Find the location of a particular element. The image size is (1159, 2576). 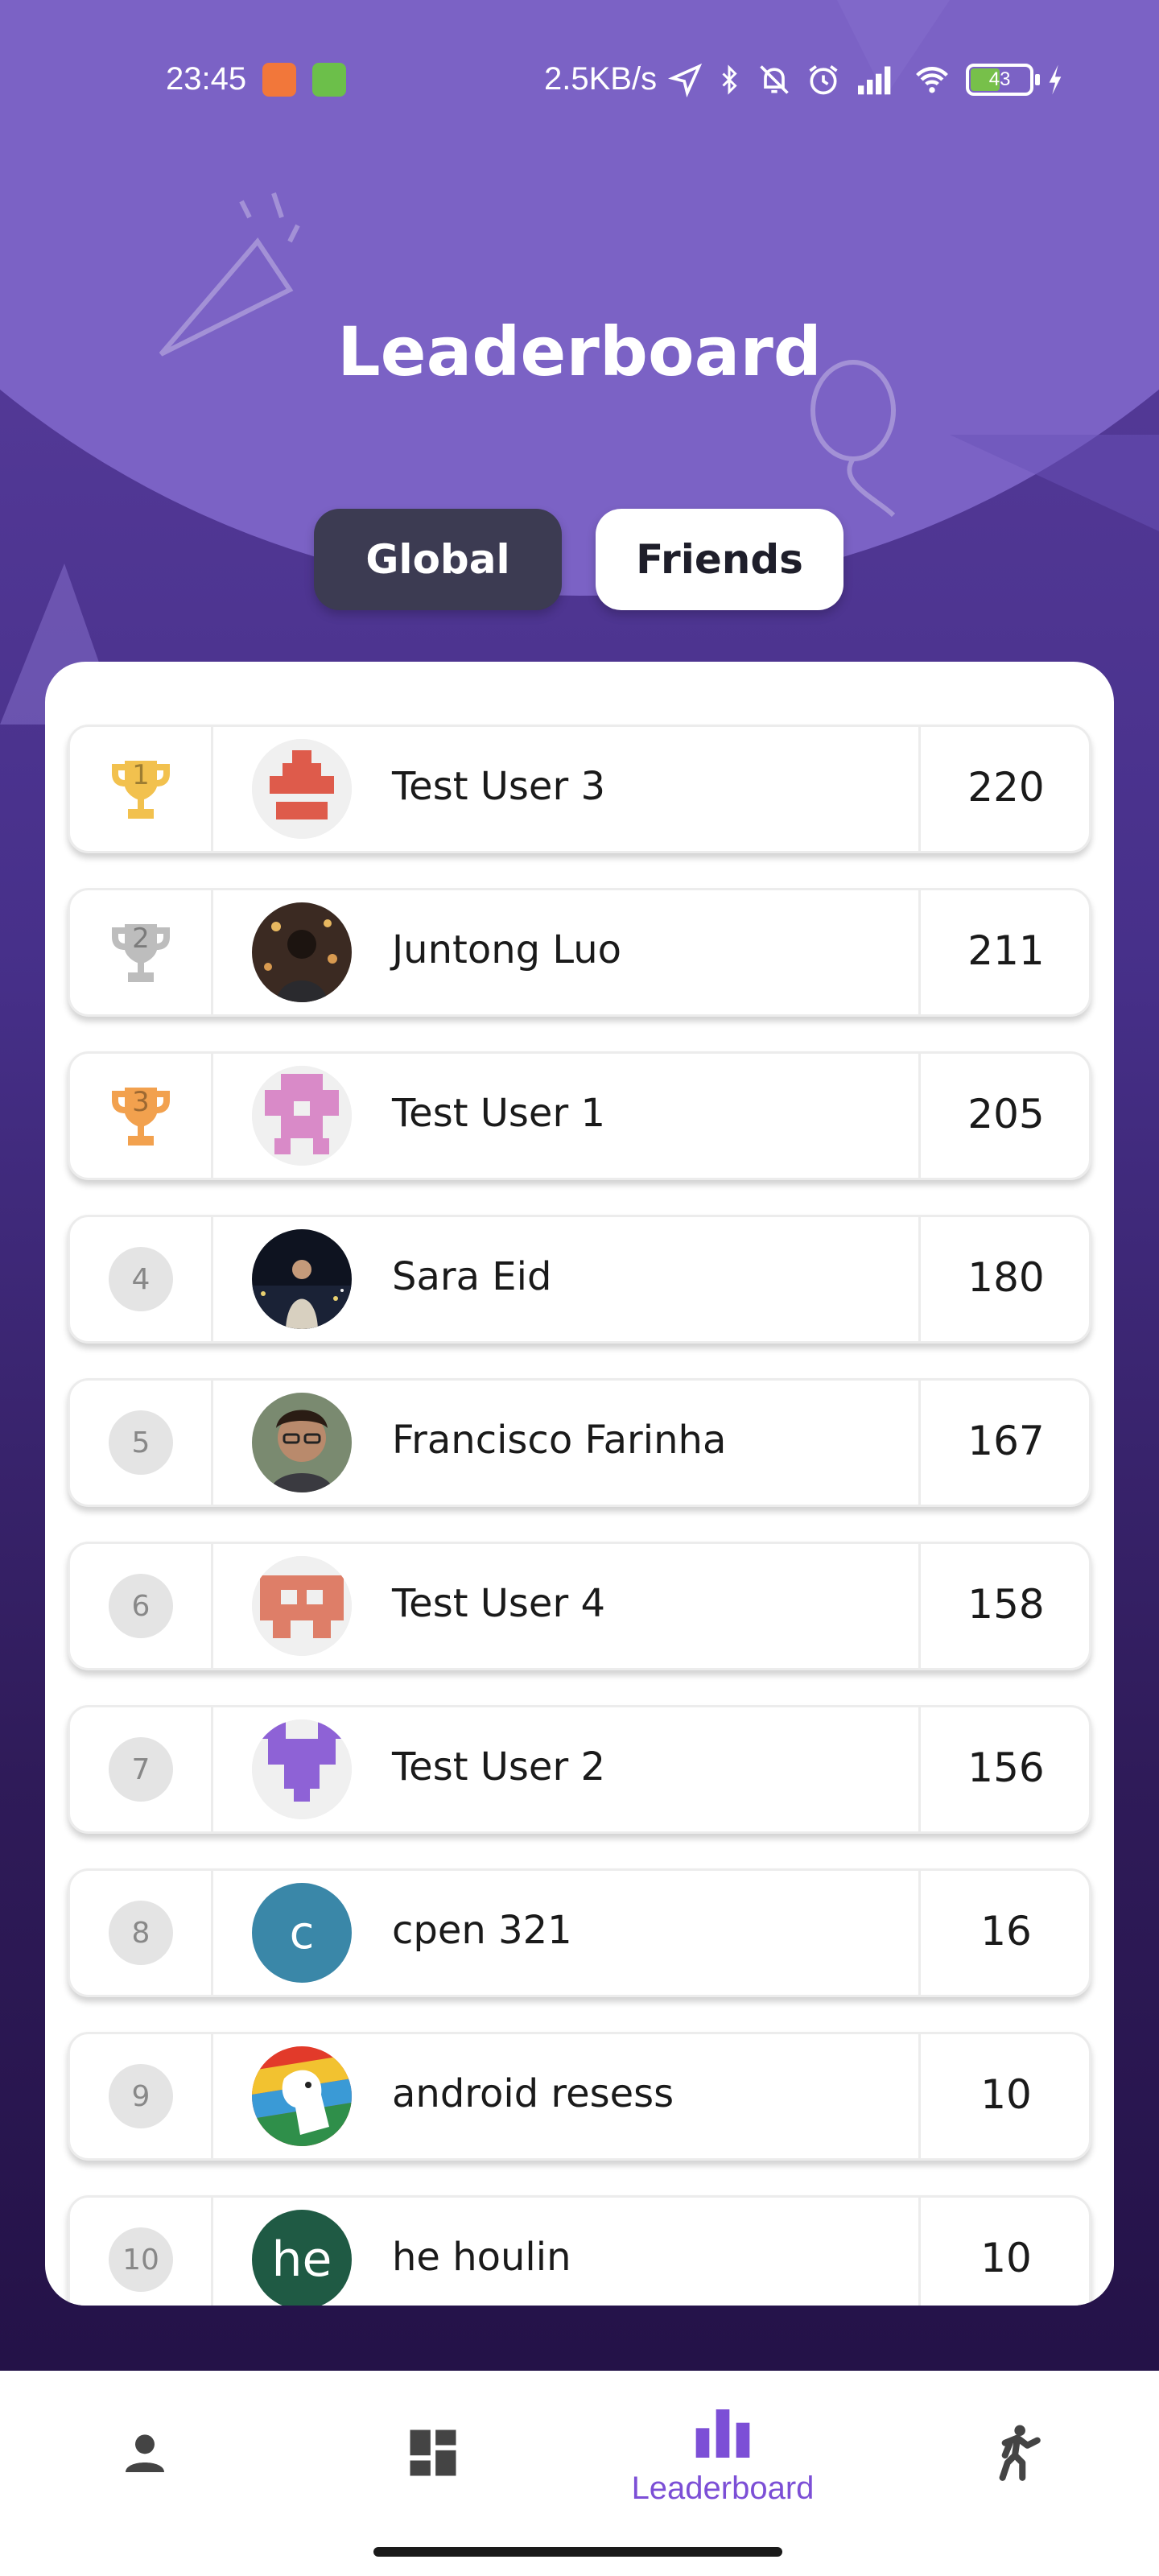

rank-number: 10 is located at coordinates (141, 2259).